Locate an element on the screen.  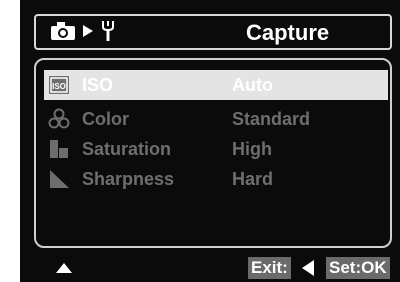
menu-item-label: Saturation is located at coordinates (127, 149).